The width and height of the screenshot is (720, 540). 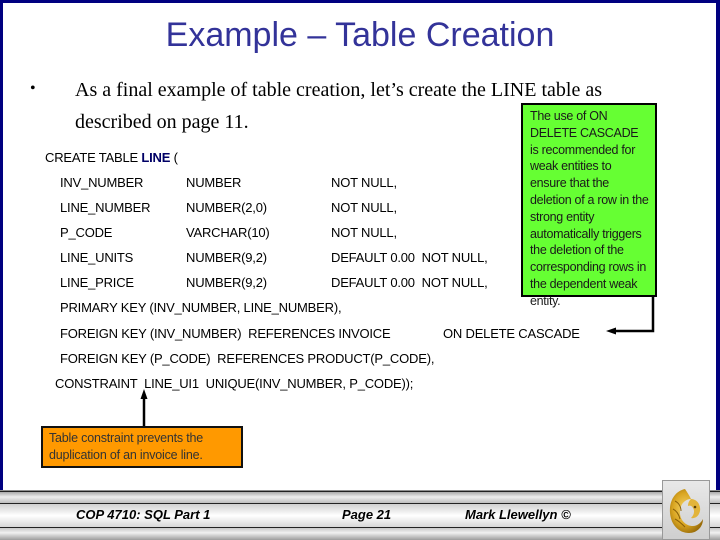 What do you see at coordinates (228, 232) in the screenshot?
I see `column-type: VARCHAR(10)` at bounding box center [228, 232].